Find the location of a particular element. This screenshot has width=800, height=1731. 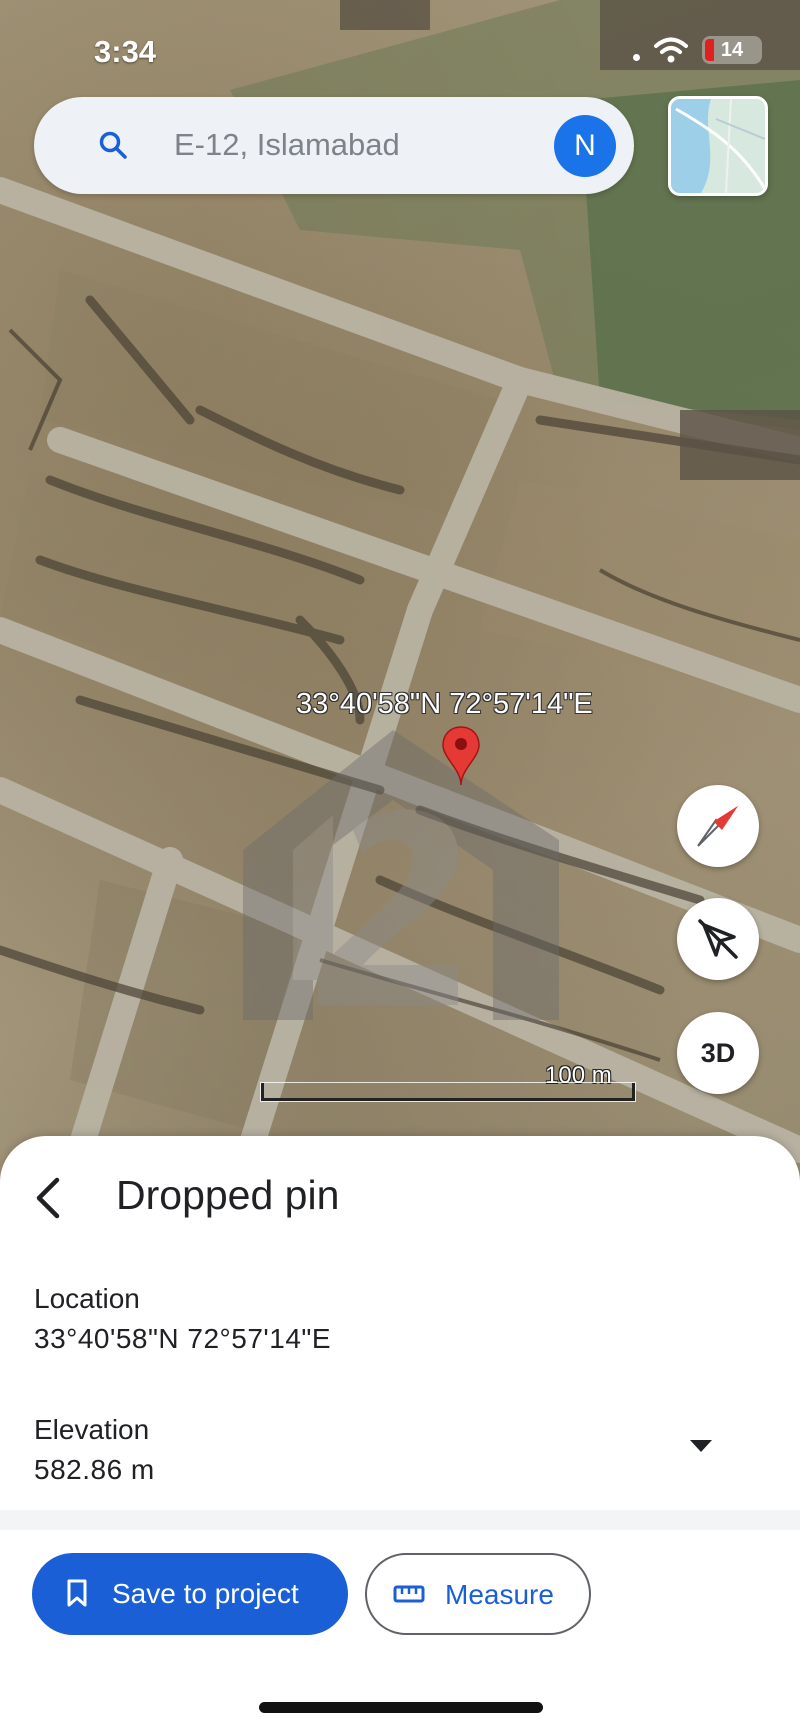

compass-button is located at coordinates (718, 826).